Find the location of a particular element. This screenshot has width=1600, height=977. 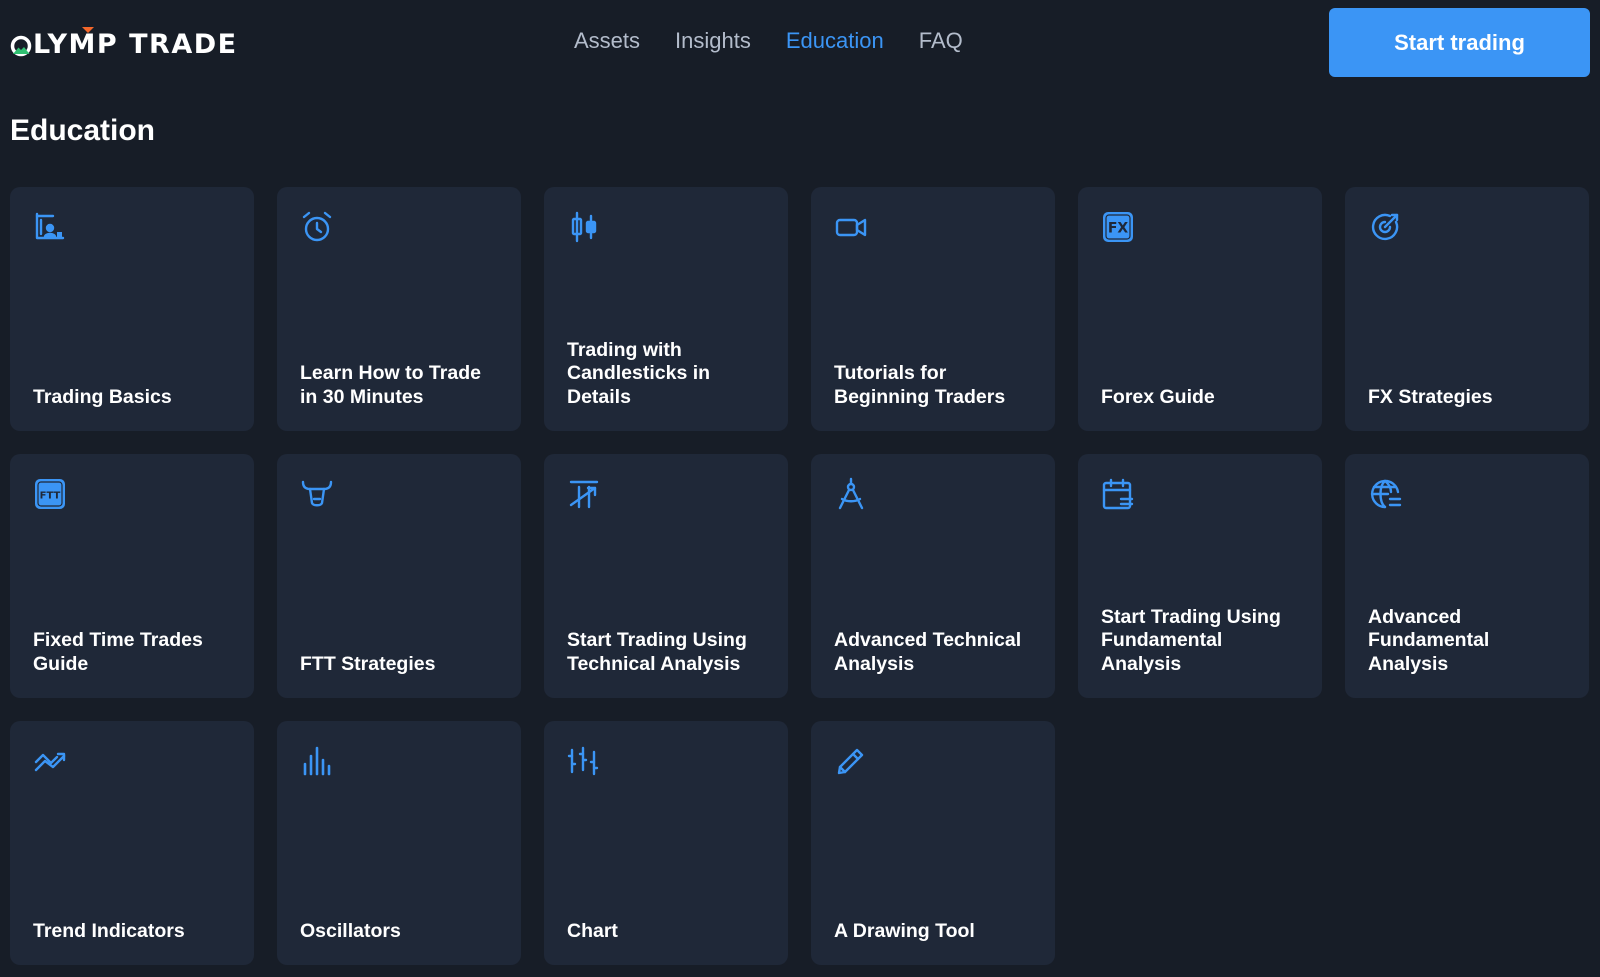

ftt-badge-icon: FTT is located at coordinates (50, 494).